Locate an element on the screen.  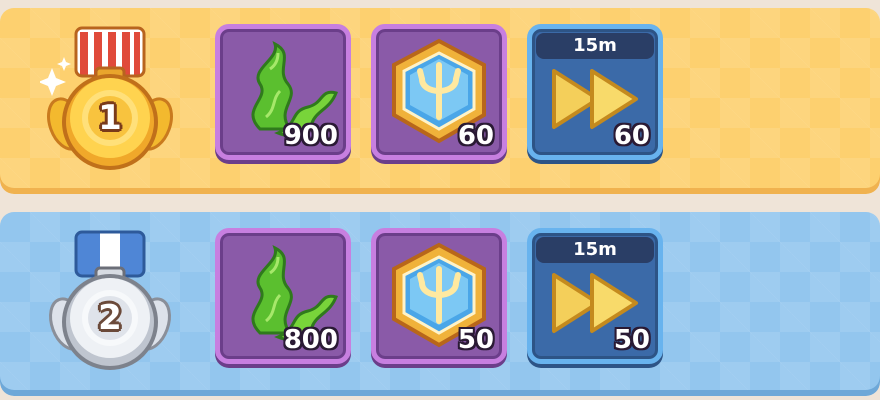
reward-quantity: 900 is located at coordinates (310, 136).